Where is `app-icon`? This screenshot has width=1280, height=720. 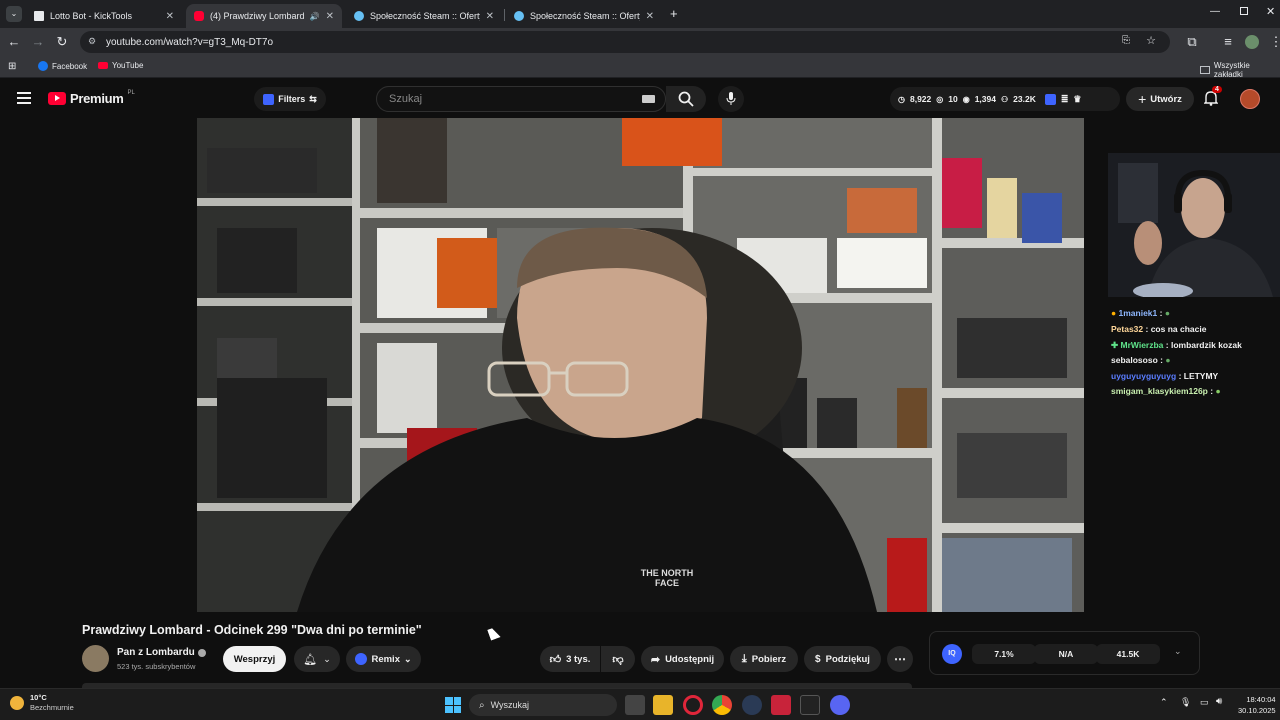 app-icon is located at coordinates (781, 705).